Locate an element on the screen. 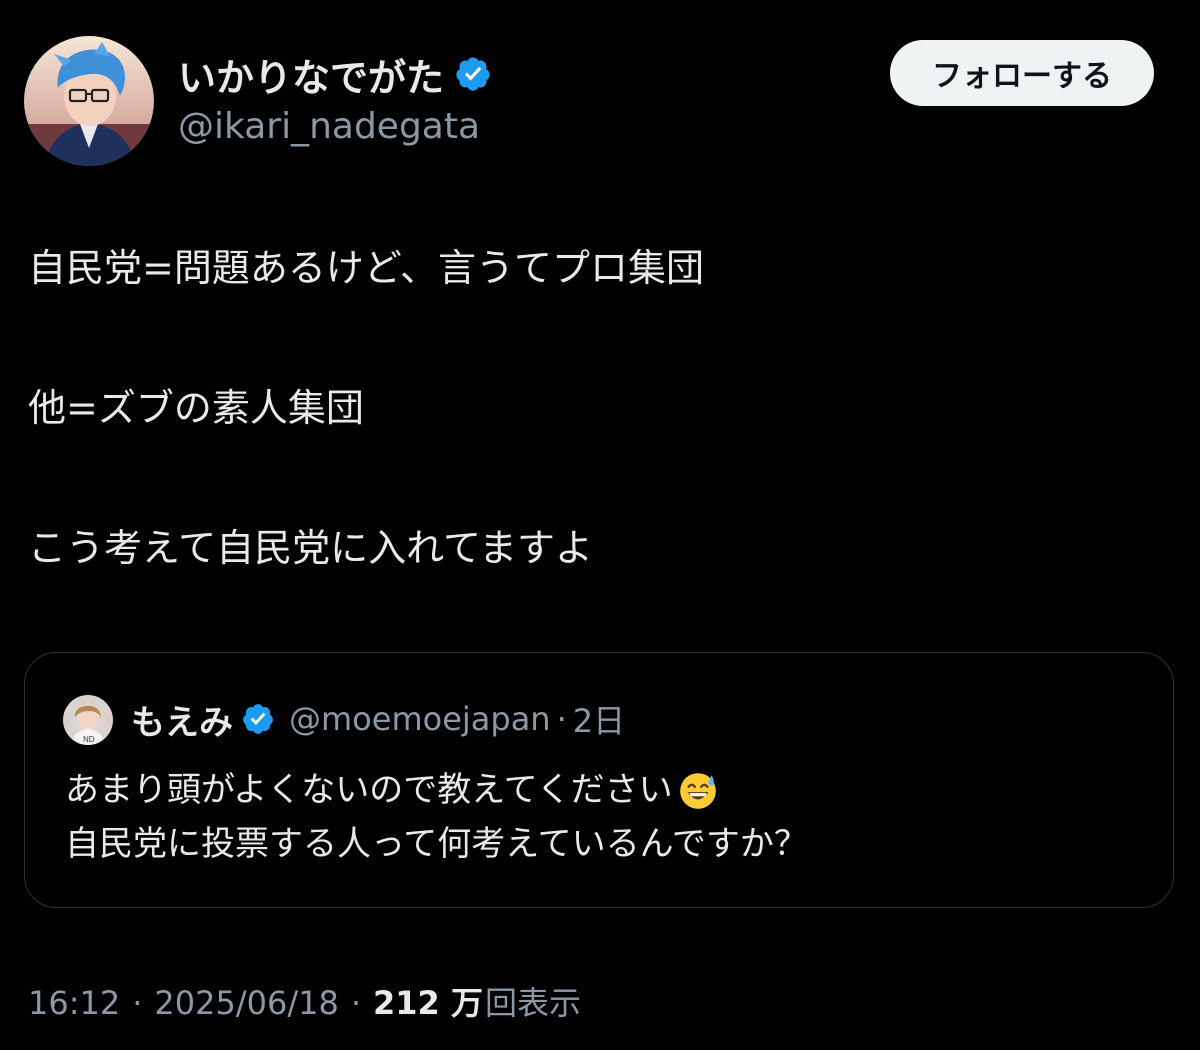 The image size is (1200, 1050). tweet-line: 他=ズブの素人集団 is located at coordinates (196, 408).